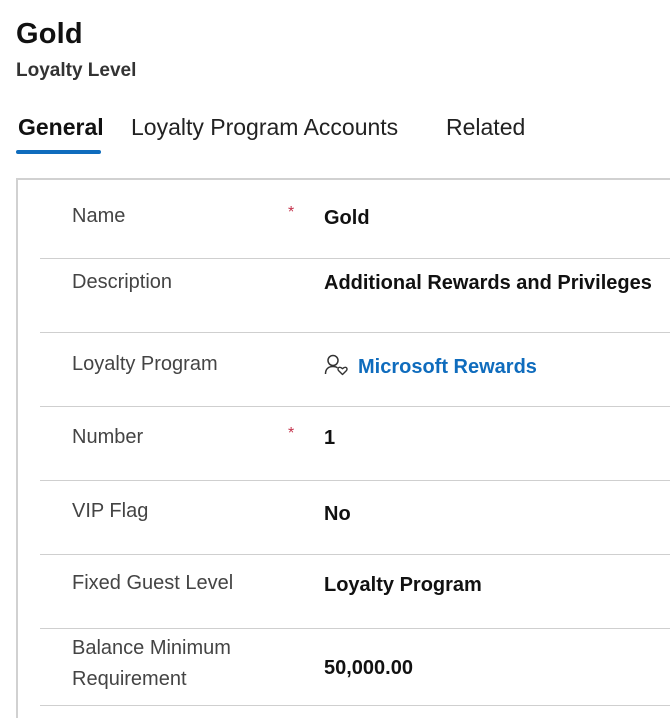  Describe the element at coordinates (447, 367) in the screenshot. I see `loyalty-program-link: Microsoft Rewards` at that location.